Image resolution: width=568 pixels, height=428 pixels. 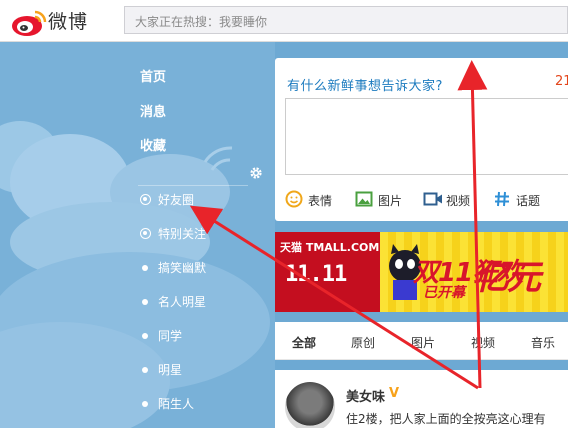 What do you see at coordinates (182, 302) in the screenshot?
I see `group-item-label: 名人明星` at bounding box center [182, 302].